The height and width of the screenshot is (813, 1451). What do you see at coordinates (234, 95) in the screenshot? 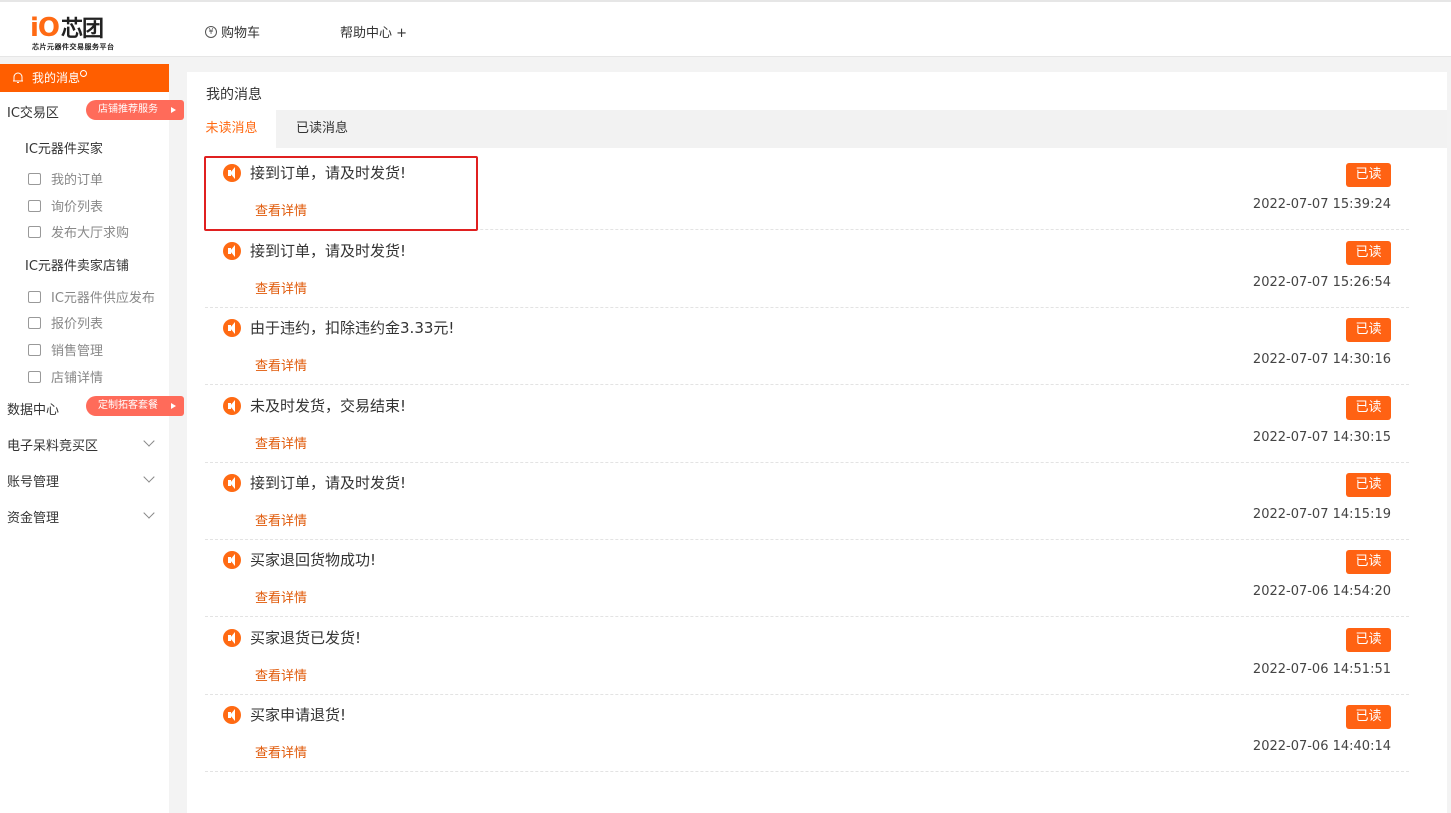
I see `page-title: 我的消息` at bounding box center [234, 95].